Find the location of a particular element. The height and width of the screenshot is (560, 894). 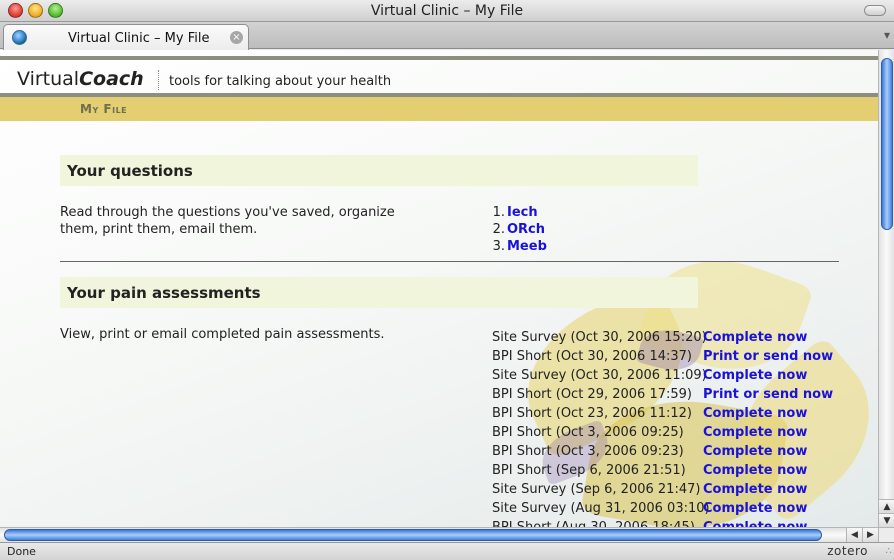

questions-section-title: Your questions is located at coordinates (130, 171).